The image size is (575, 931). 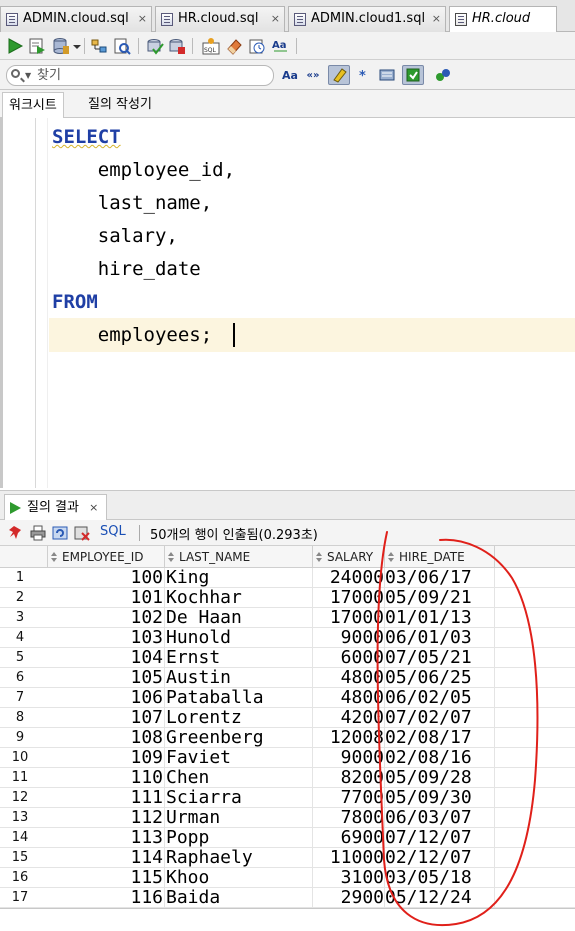 I want to click on cell-last-name: Faviet, so click(x=239, y=758).